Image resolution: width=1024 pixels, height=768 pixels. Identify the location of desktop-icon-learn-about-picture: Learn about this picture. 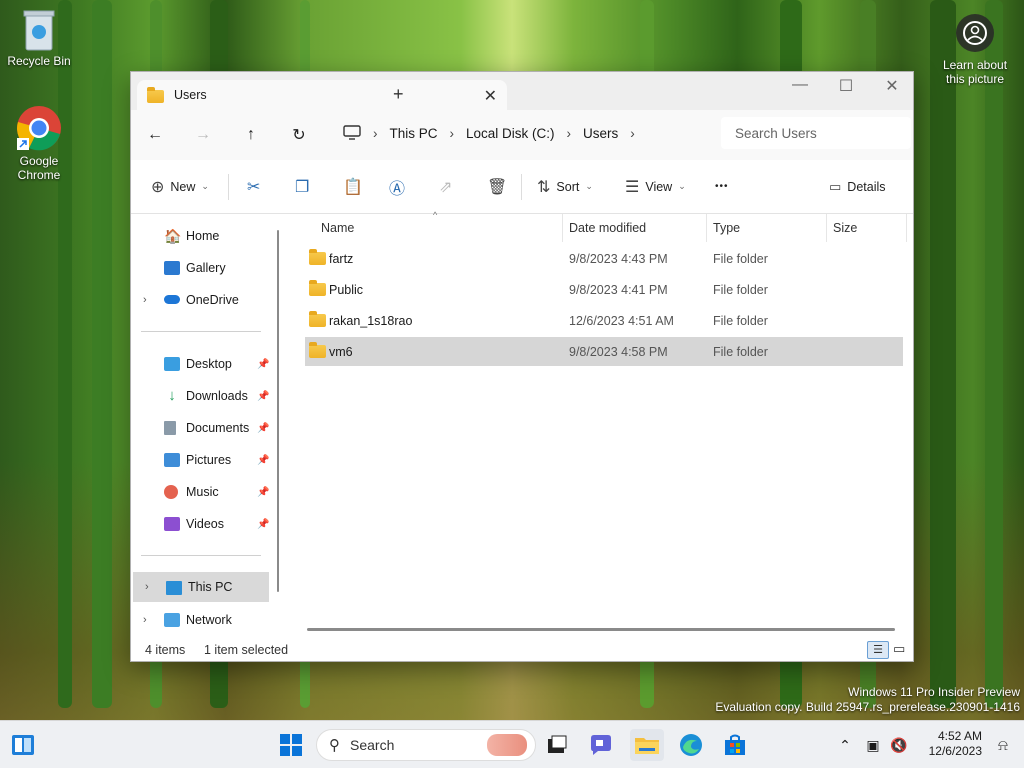
(975, 47).